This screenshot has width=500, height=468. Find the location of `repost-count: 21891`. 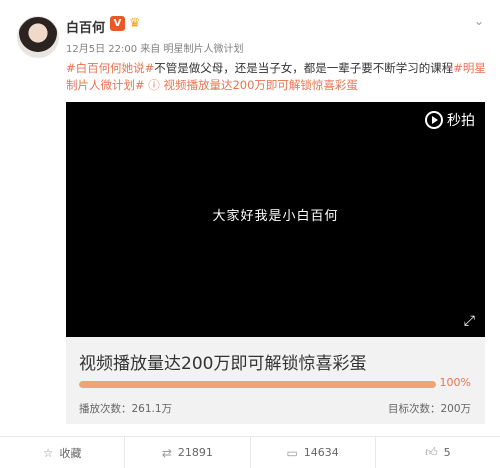

repost-count: 21891 is located at coordinates (195, 452).